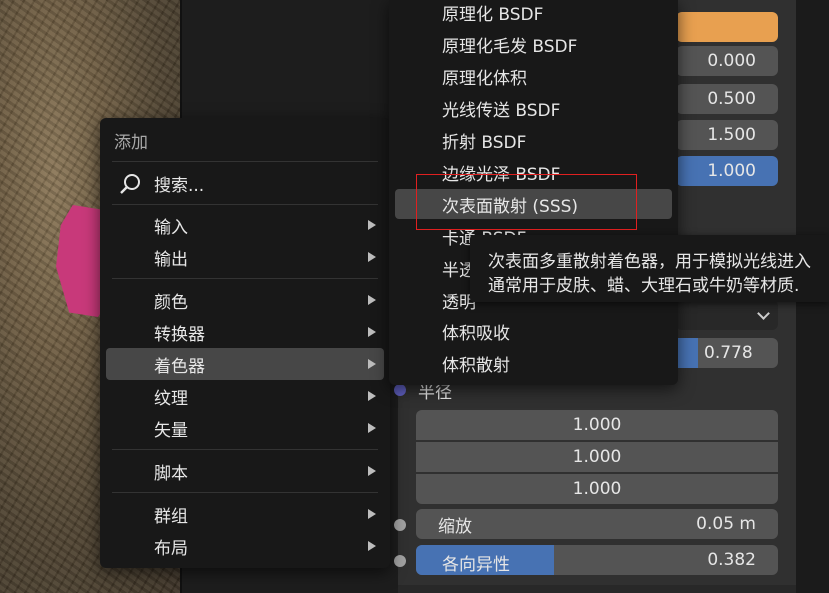 The height and width of the screenshot is (593, 829). I want to click on menu-item-group: 群组, so click(245, 514).